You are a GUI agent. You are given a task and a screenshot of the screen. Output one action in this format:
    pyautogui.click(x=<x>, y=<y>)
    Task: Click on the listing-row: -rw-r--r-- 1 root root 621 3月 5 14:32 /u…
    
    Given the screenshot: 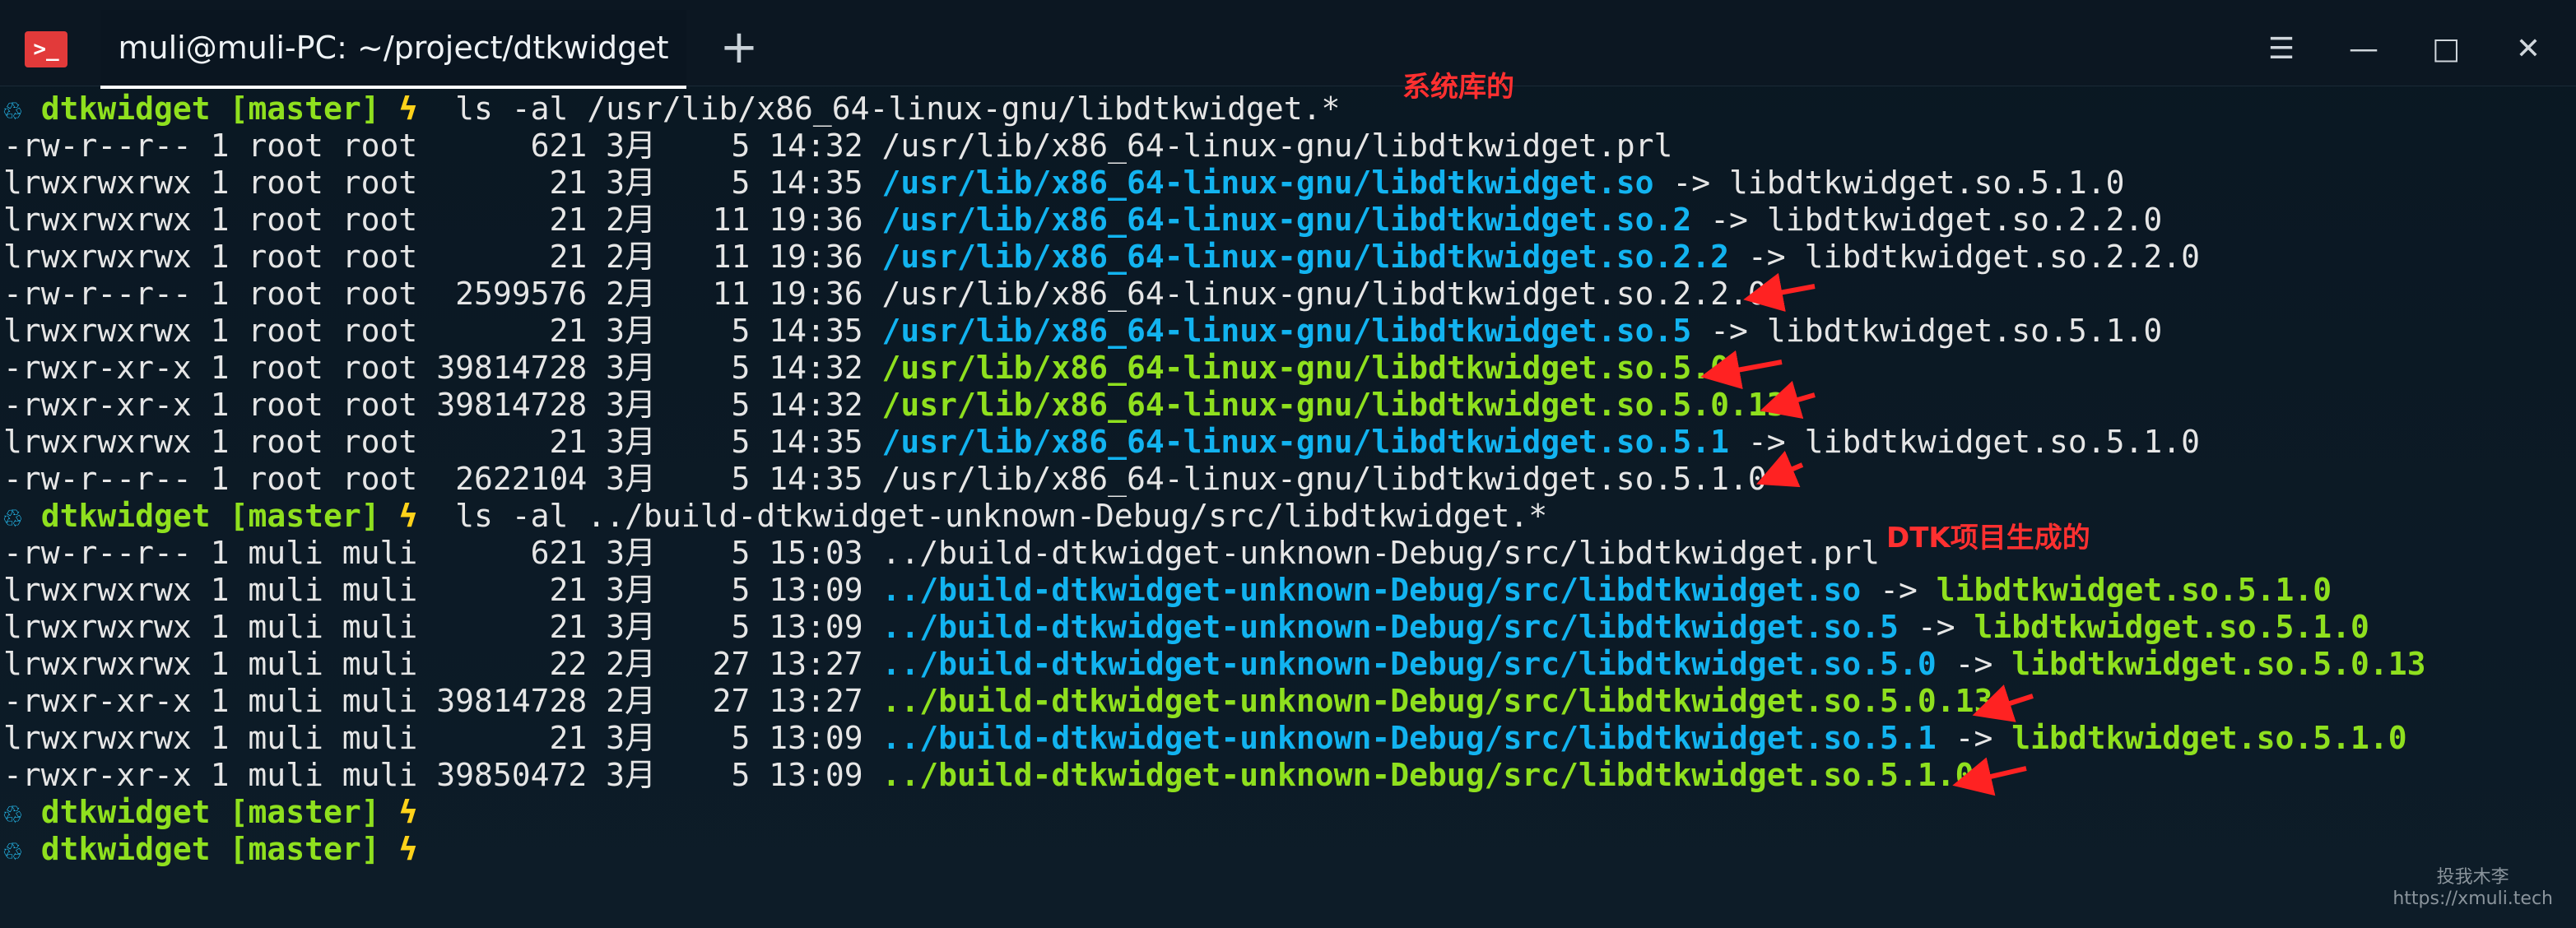 What is the action you would take?
    pyautogui.click(x=1214, y=146)
    